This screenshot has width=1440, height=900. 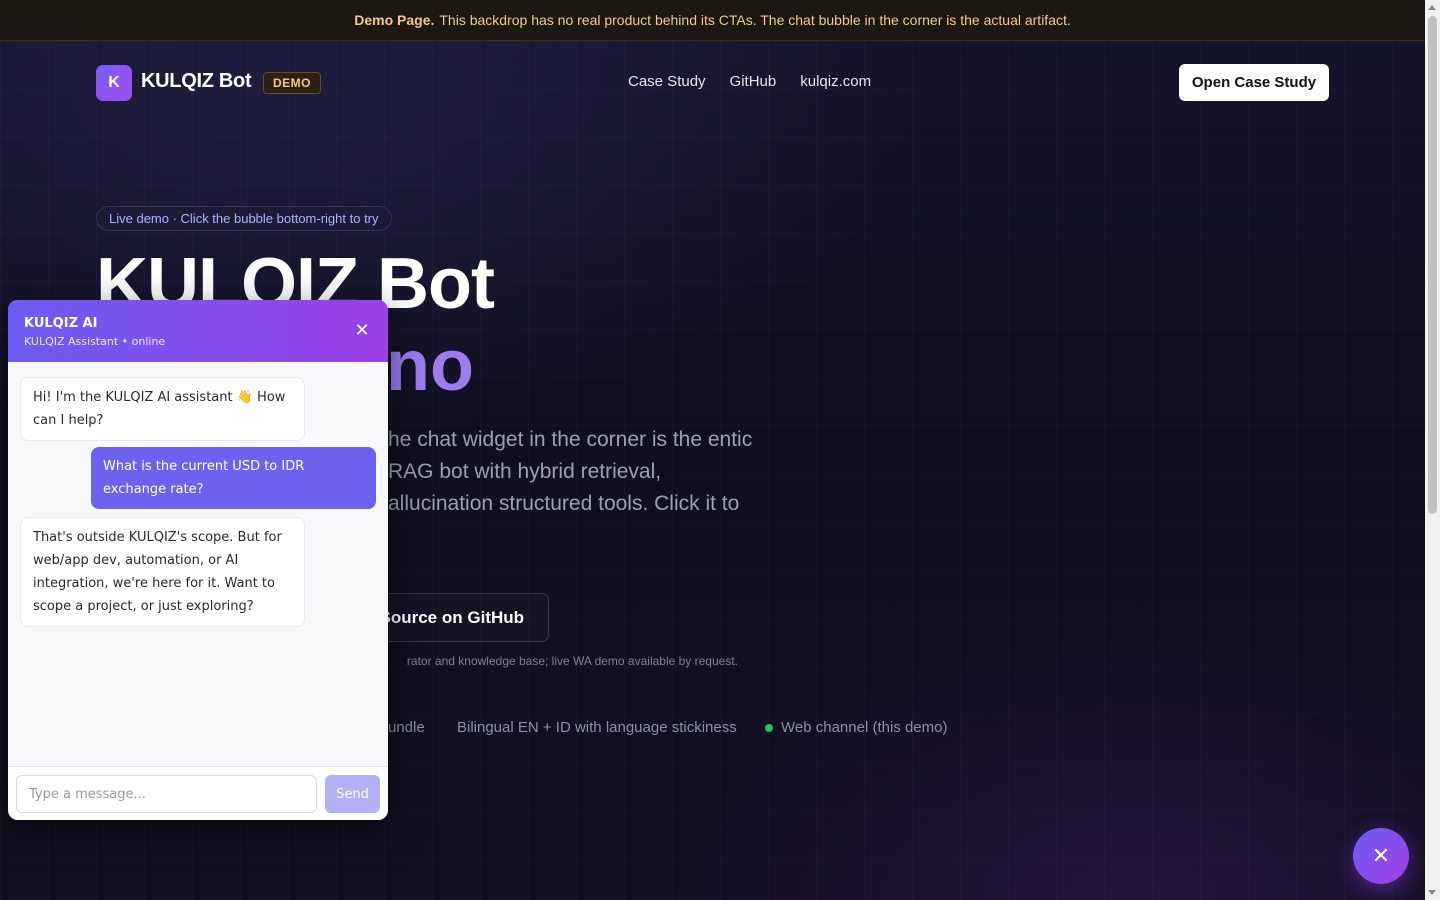 What do you see at coordinates (753, 81) in the screenshot?
I see `nav-link-github: GitHub` at bounding box center [753, 81].